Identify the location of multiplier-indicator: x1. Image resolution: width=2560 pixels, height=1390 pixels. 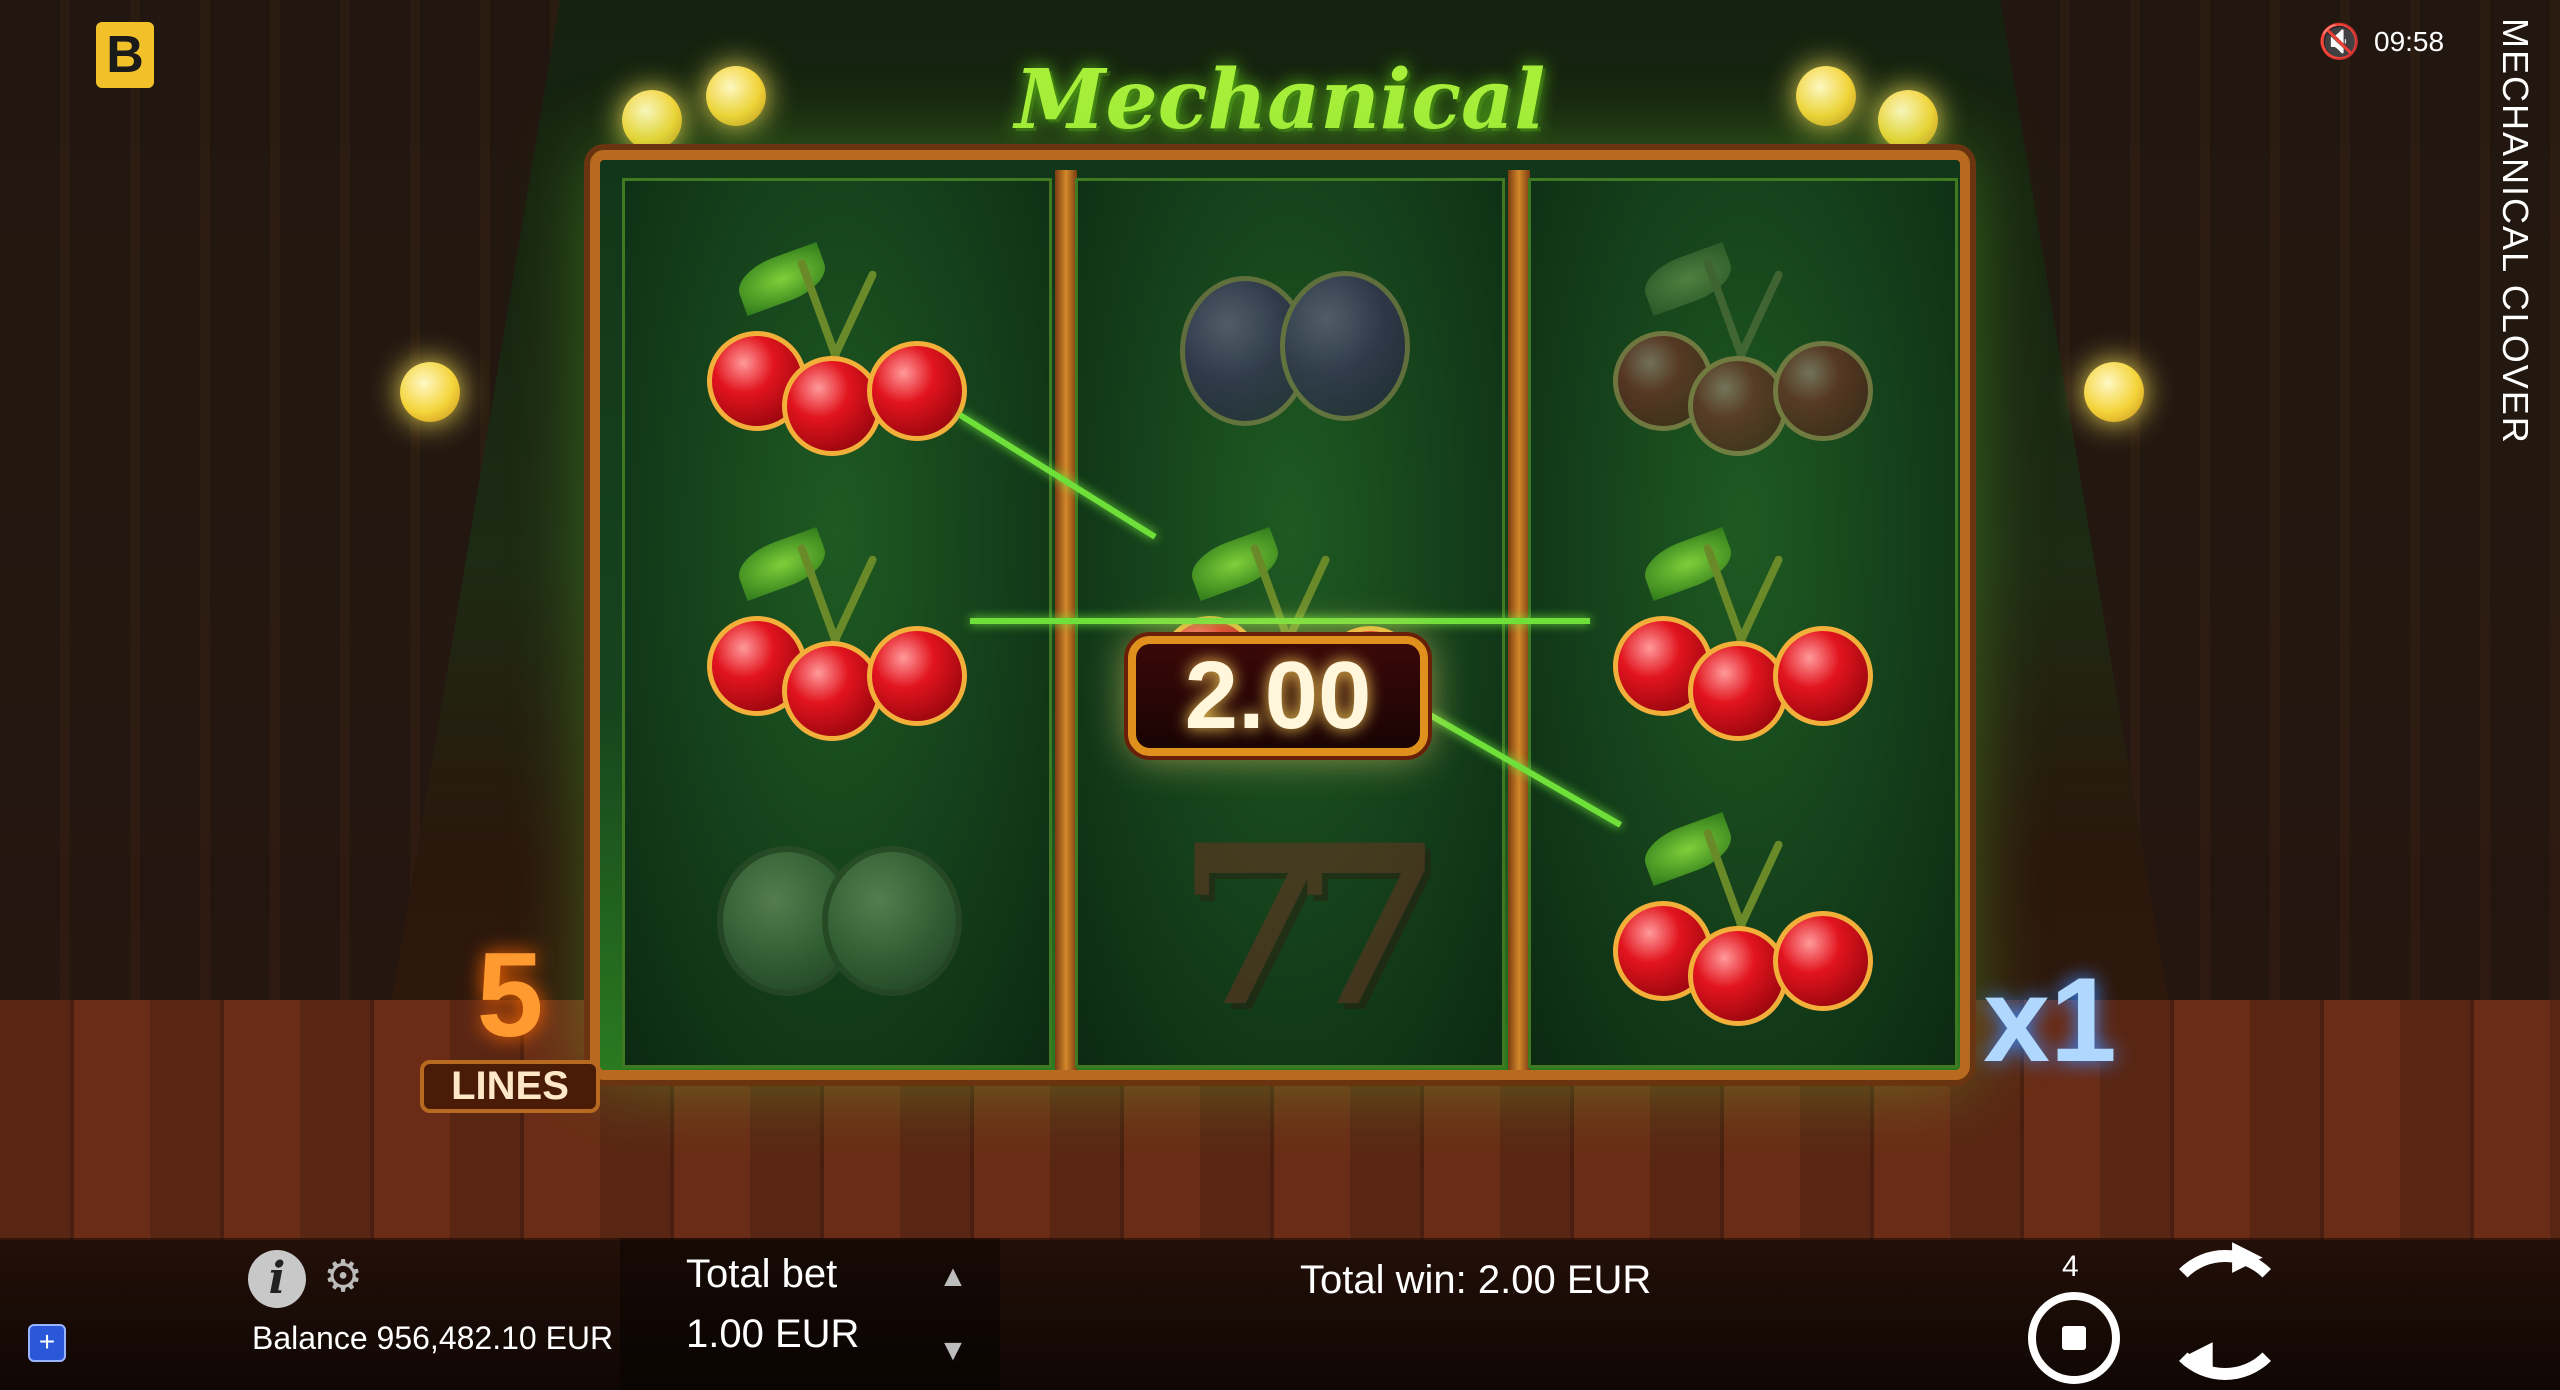
(2050, 1020).